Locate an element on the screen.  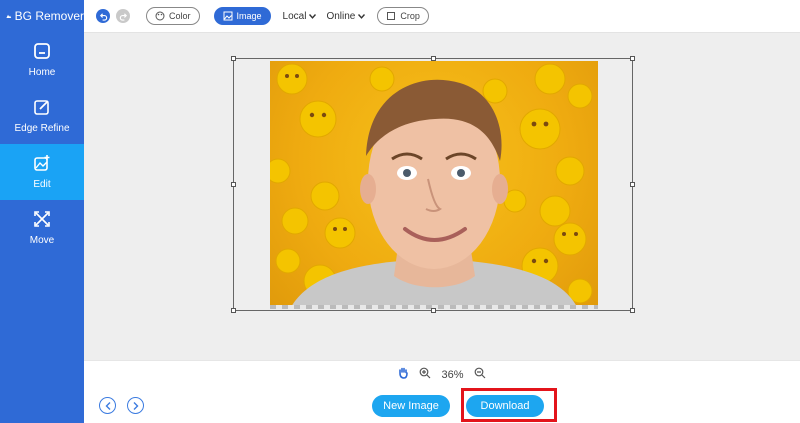
top-toolbar: Color Image Local Online Crop is located at coordinates (442, 16).